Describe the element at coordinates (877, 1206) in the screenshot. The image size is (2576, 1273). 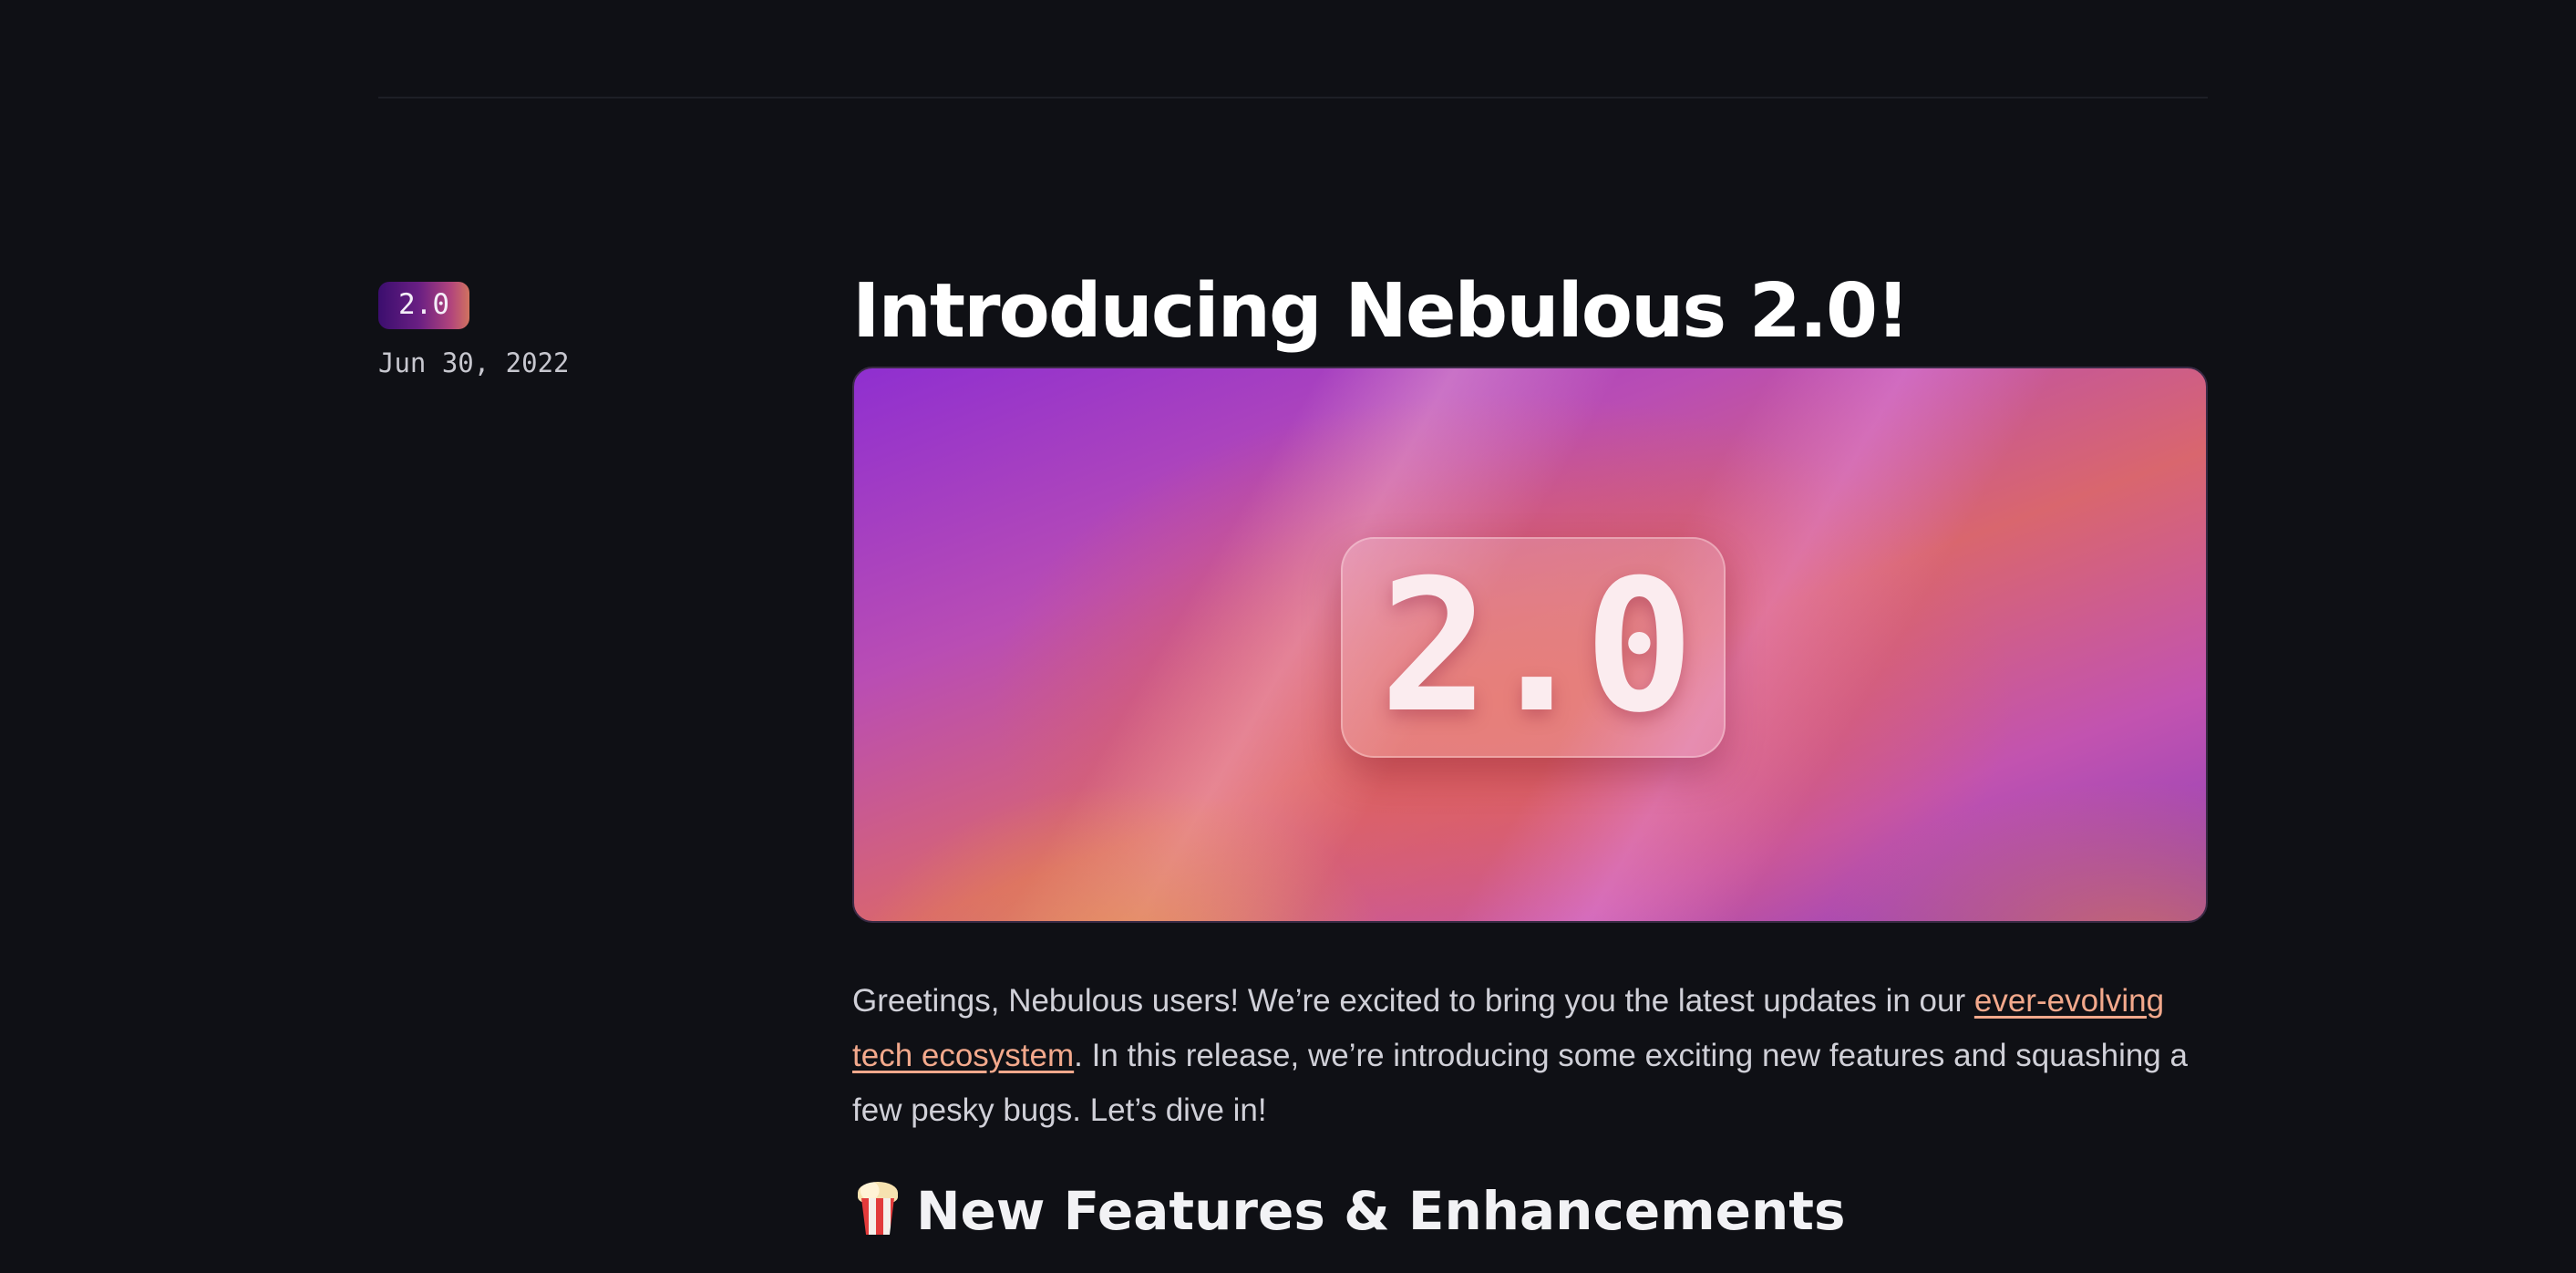
I see `popcorn-icon` at that location.